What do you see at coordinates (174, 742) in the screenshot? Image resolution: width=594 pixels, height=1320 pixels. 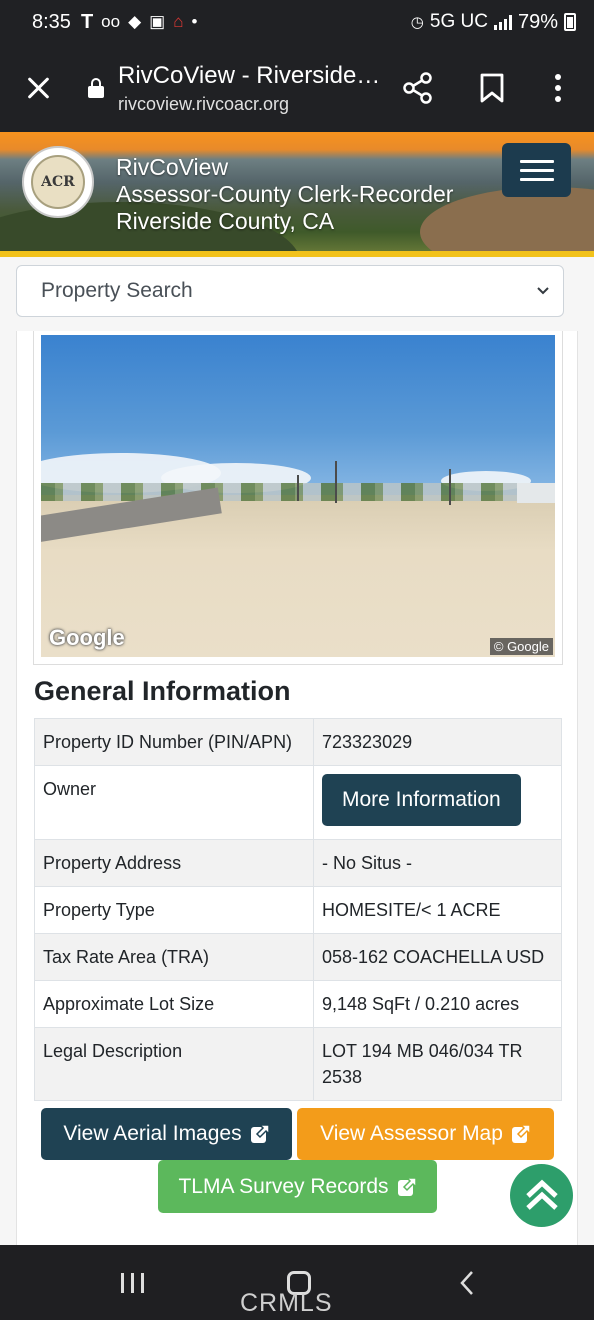 I see `row-label: Property ID Number (PIN/APN)` at bounding box center [174, 742].